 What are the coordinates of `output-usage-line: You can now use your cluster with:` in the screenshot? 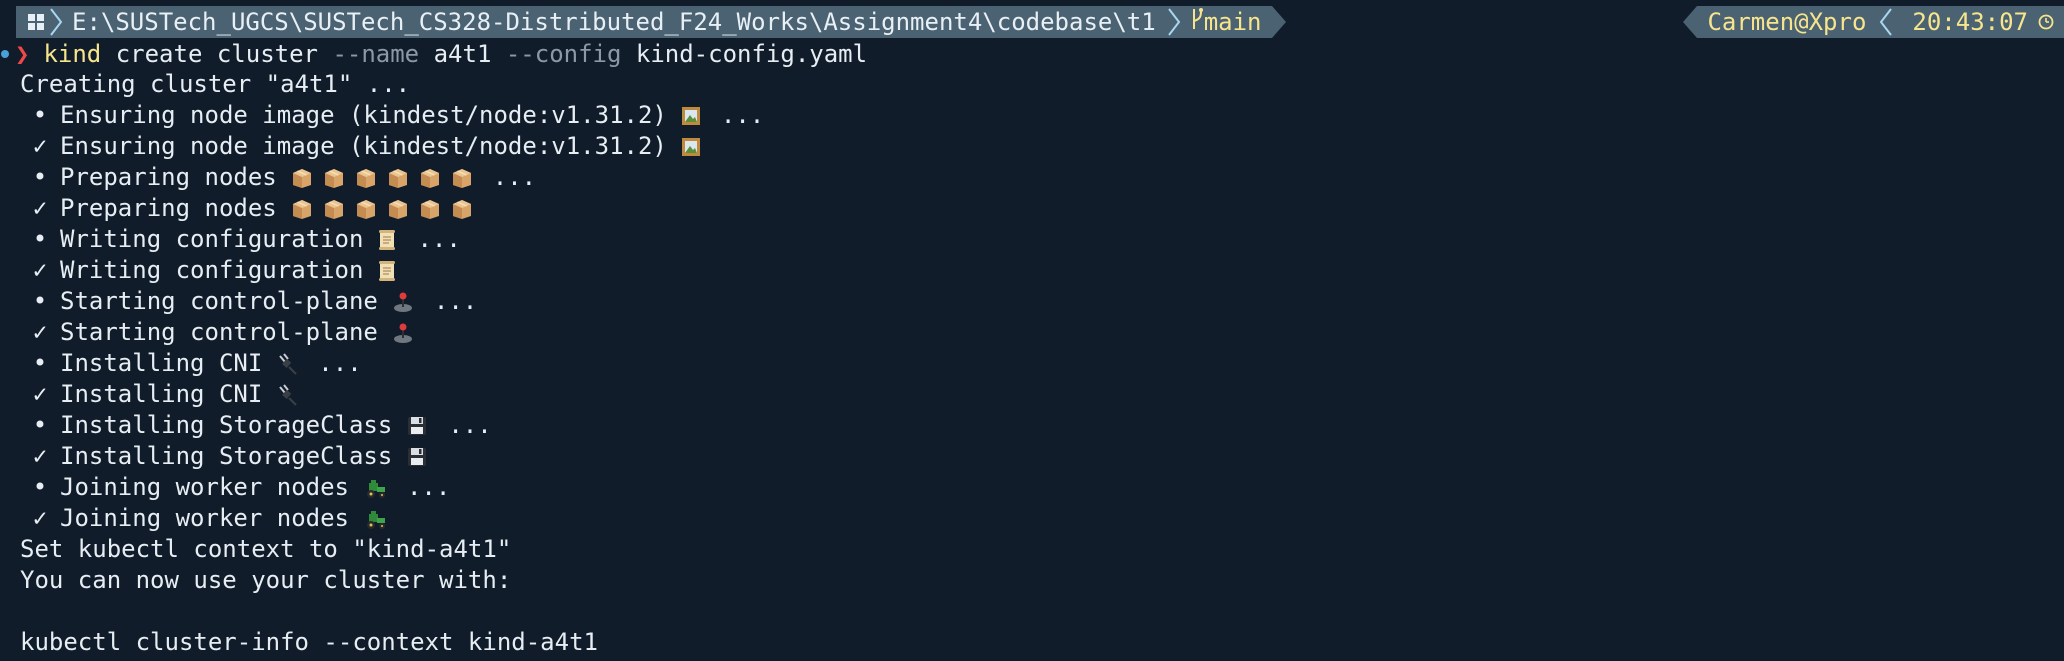 It's located at (266, 580).